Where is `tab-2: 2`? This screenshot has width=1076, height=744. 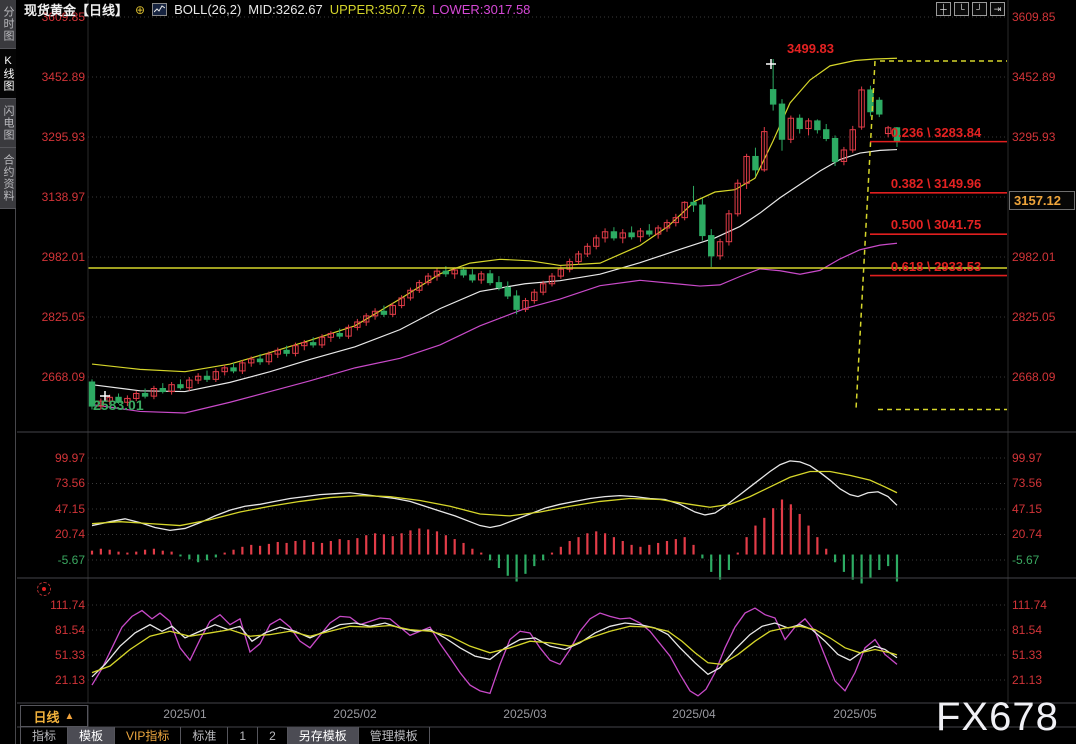
tab-2: 2 is located at coordinates (273, 735).